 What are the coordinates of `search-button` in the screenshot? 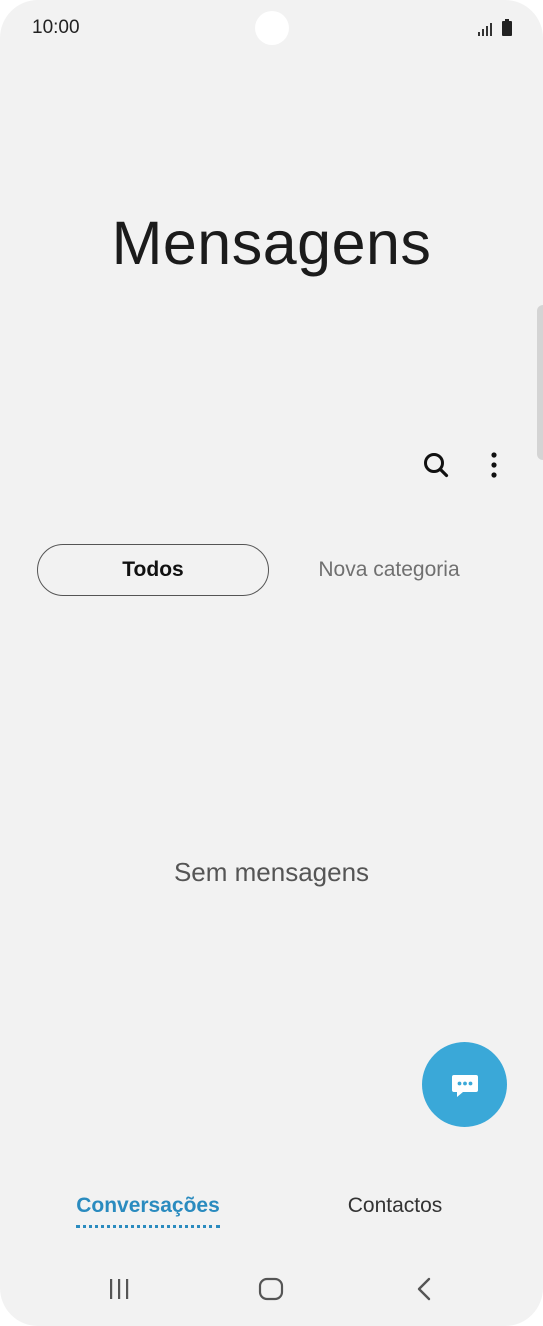 It's located at (436, 465).